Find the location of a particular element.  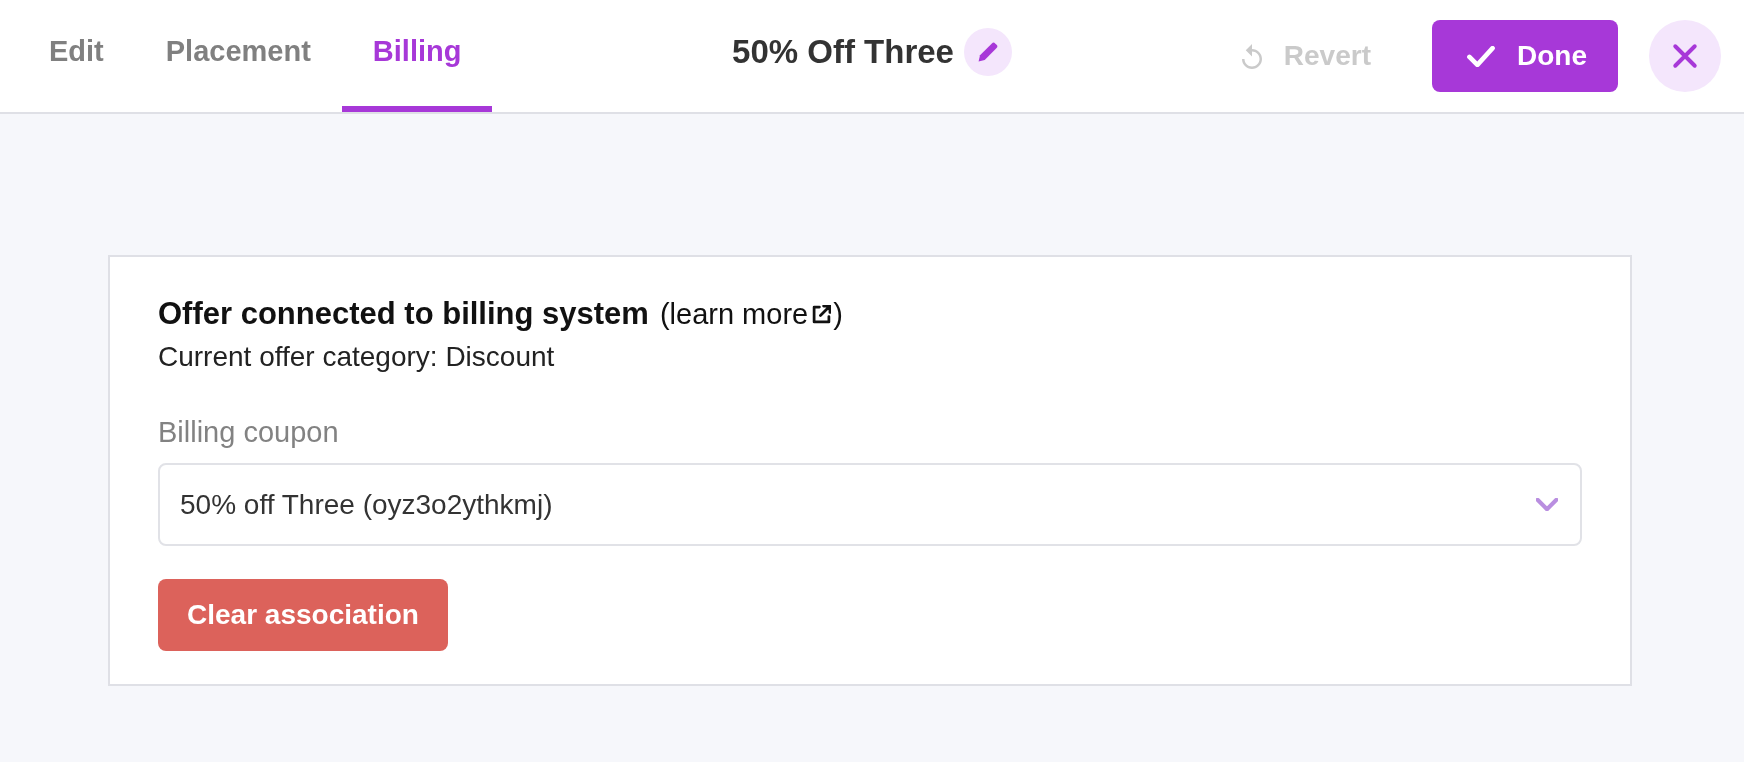

pencil-icon is located at coordinates (987, 52).